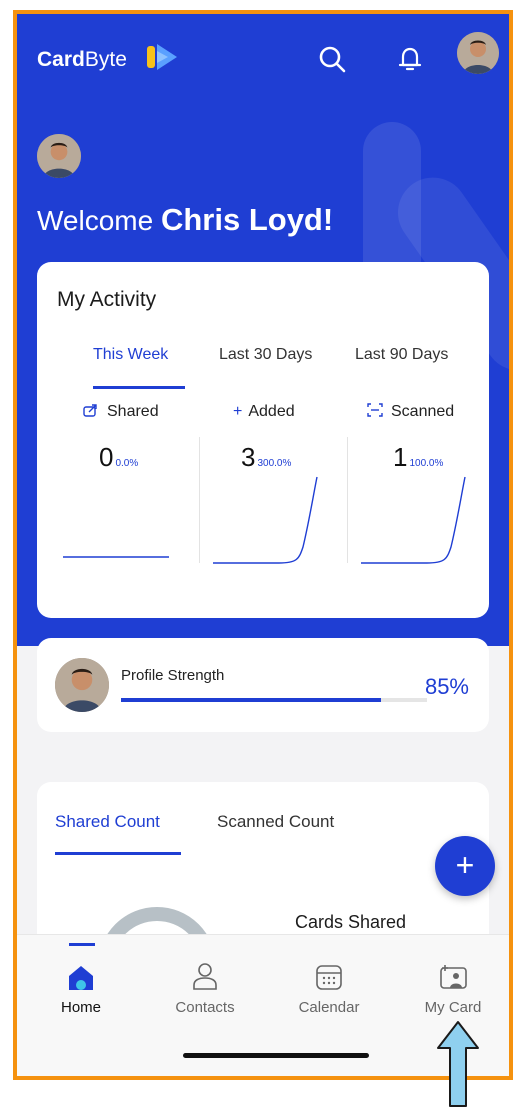  Describe the element at coordinates (465, 866) in the screenshot. I see `add-fab-button: +` at that location.